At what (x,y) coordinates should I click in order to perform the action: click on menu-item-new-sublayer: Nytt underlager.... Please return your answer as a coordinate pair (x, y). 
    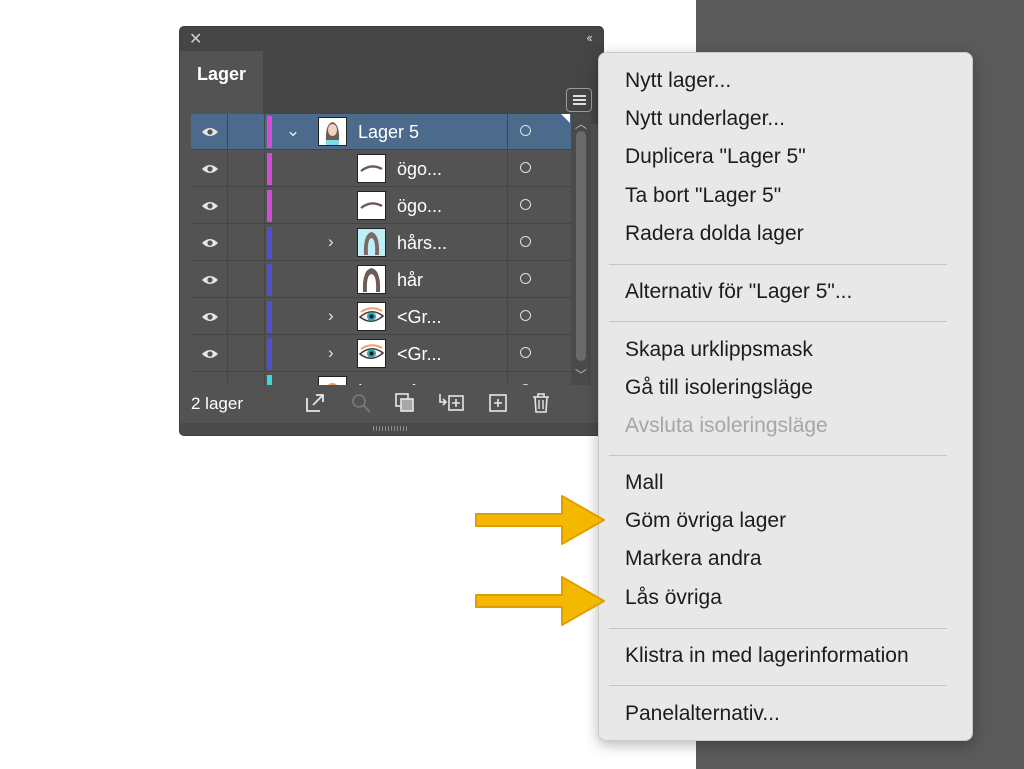
    Looking at the image, I should click on (705, 119).